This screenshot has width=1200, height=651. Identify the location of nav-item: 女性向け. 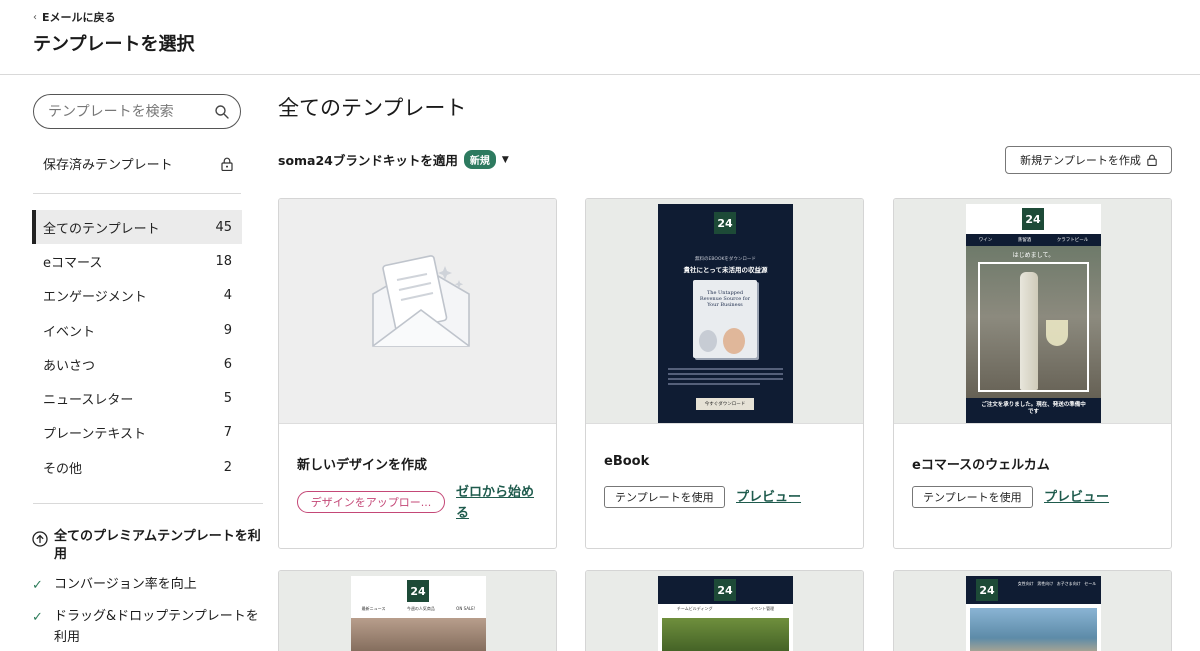
(1025, 583).